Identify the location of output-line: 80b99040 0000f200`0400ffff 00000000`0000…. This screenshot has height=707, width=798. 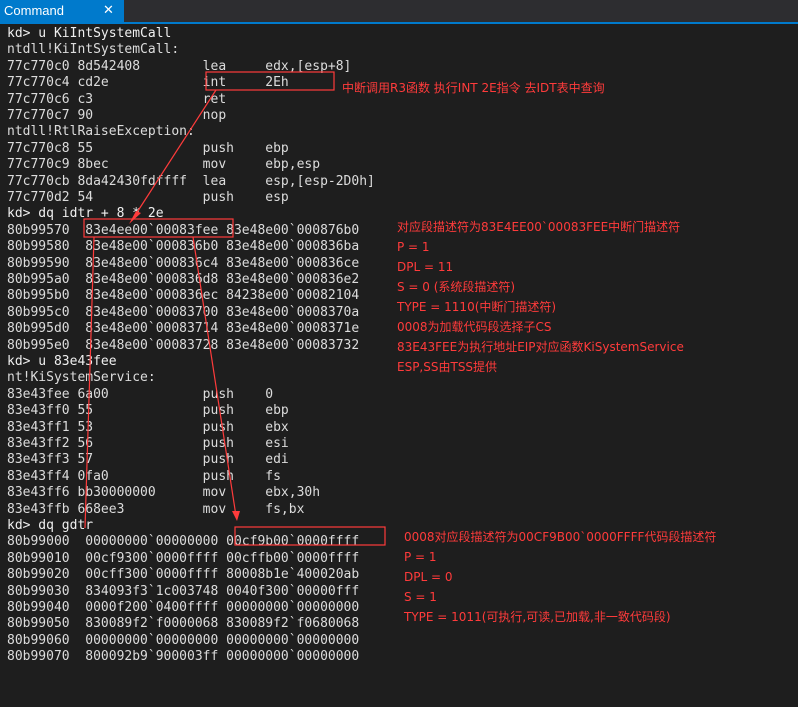
(183, 607).